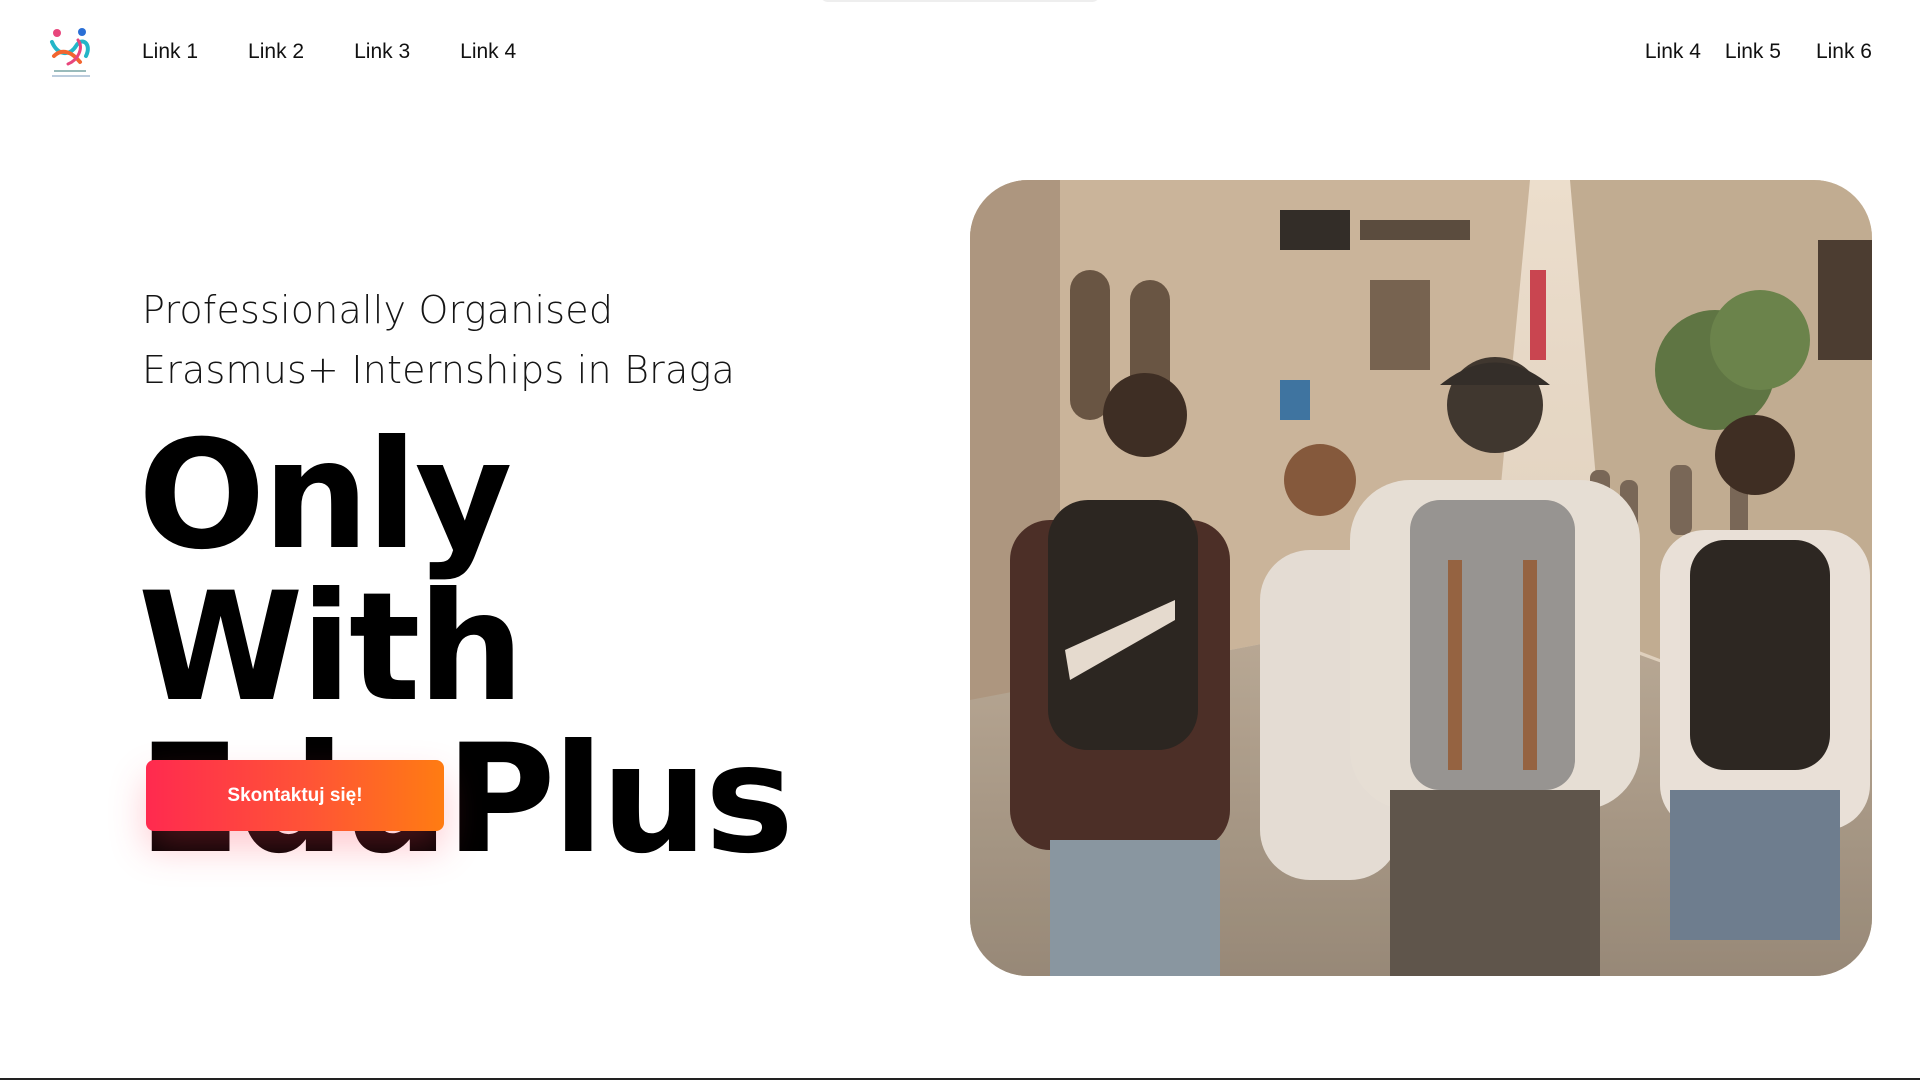 Image resolution: width=1920 pixels, height=1080 pixels. I want to click on primary-nav: Link 1 Link 2 Link 3 Link 4, so click(354, 52).